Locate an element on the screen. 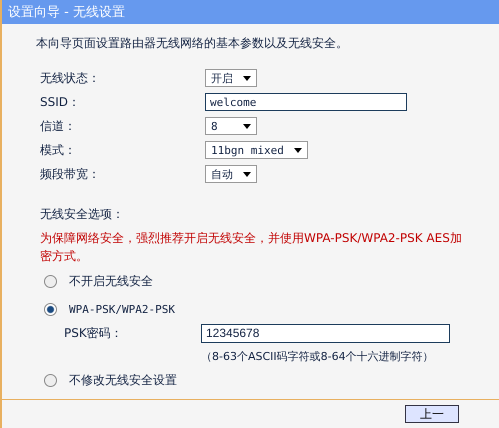 This screenshot has width=499, height=428. ssid-field: welcome is located at coordinates (306, 102).